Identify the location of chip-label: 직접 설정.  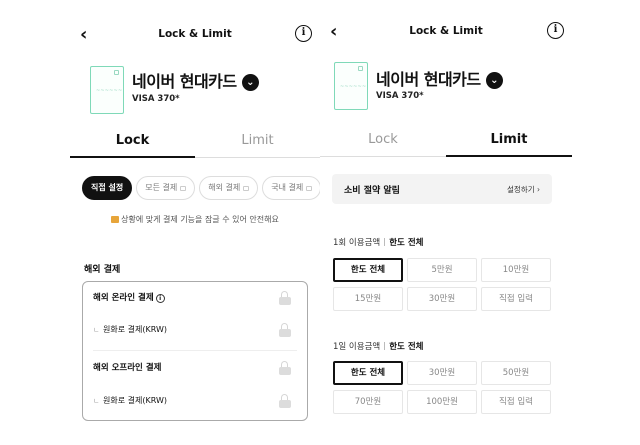
(107, 187).